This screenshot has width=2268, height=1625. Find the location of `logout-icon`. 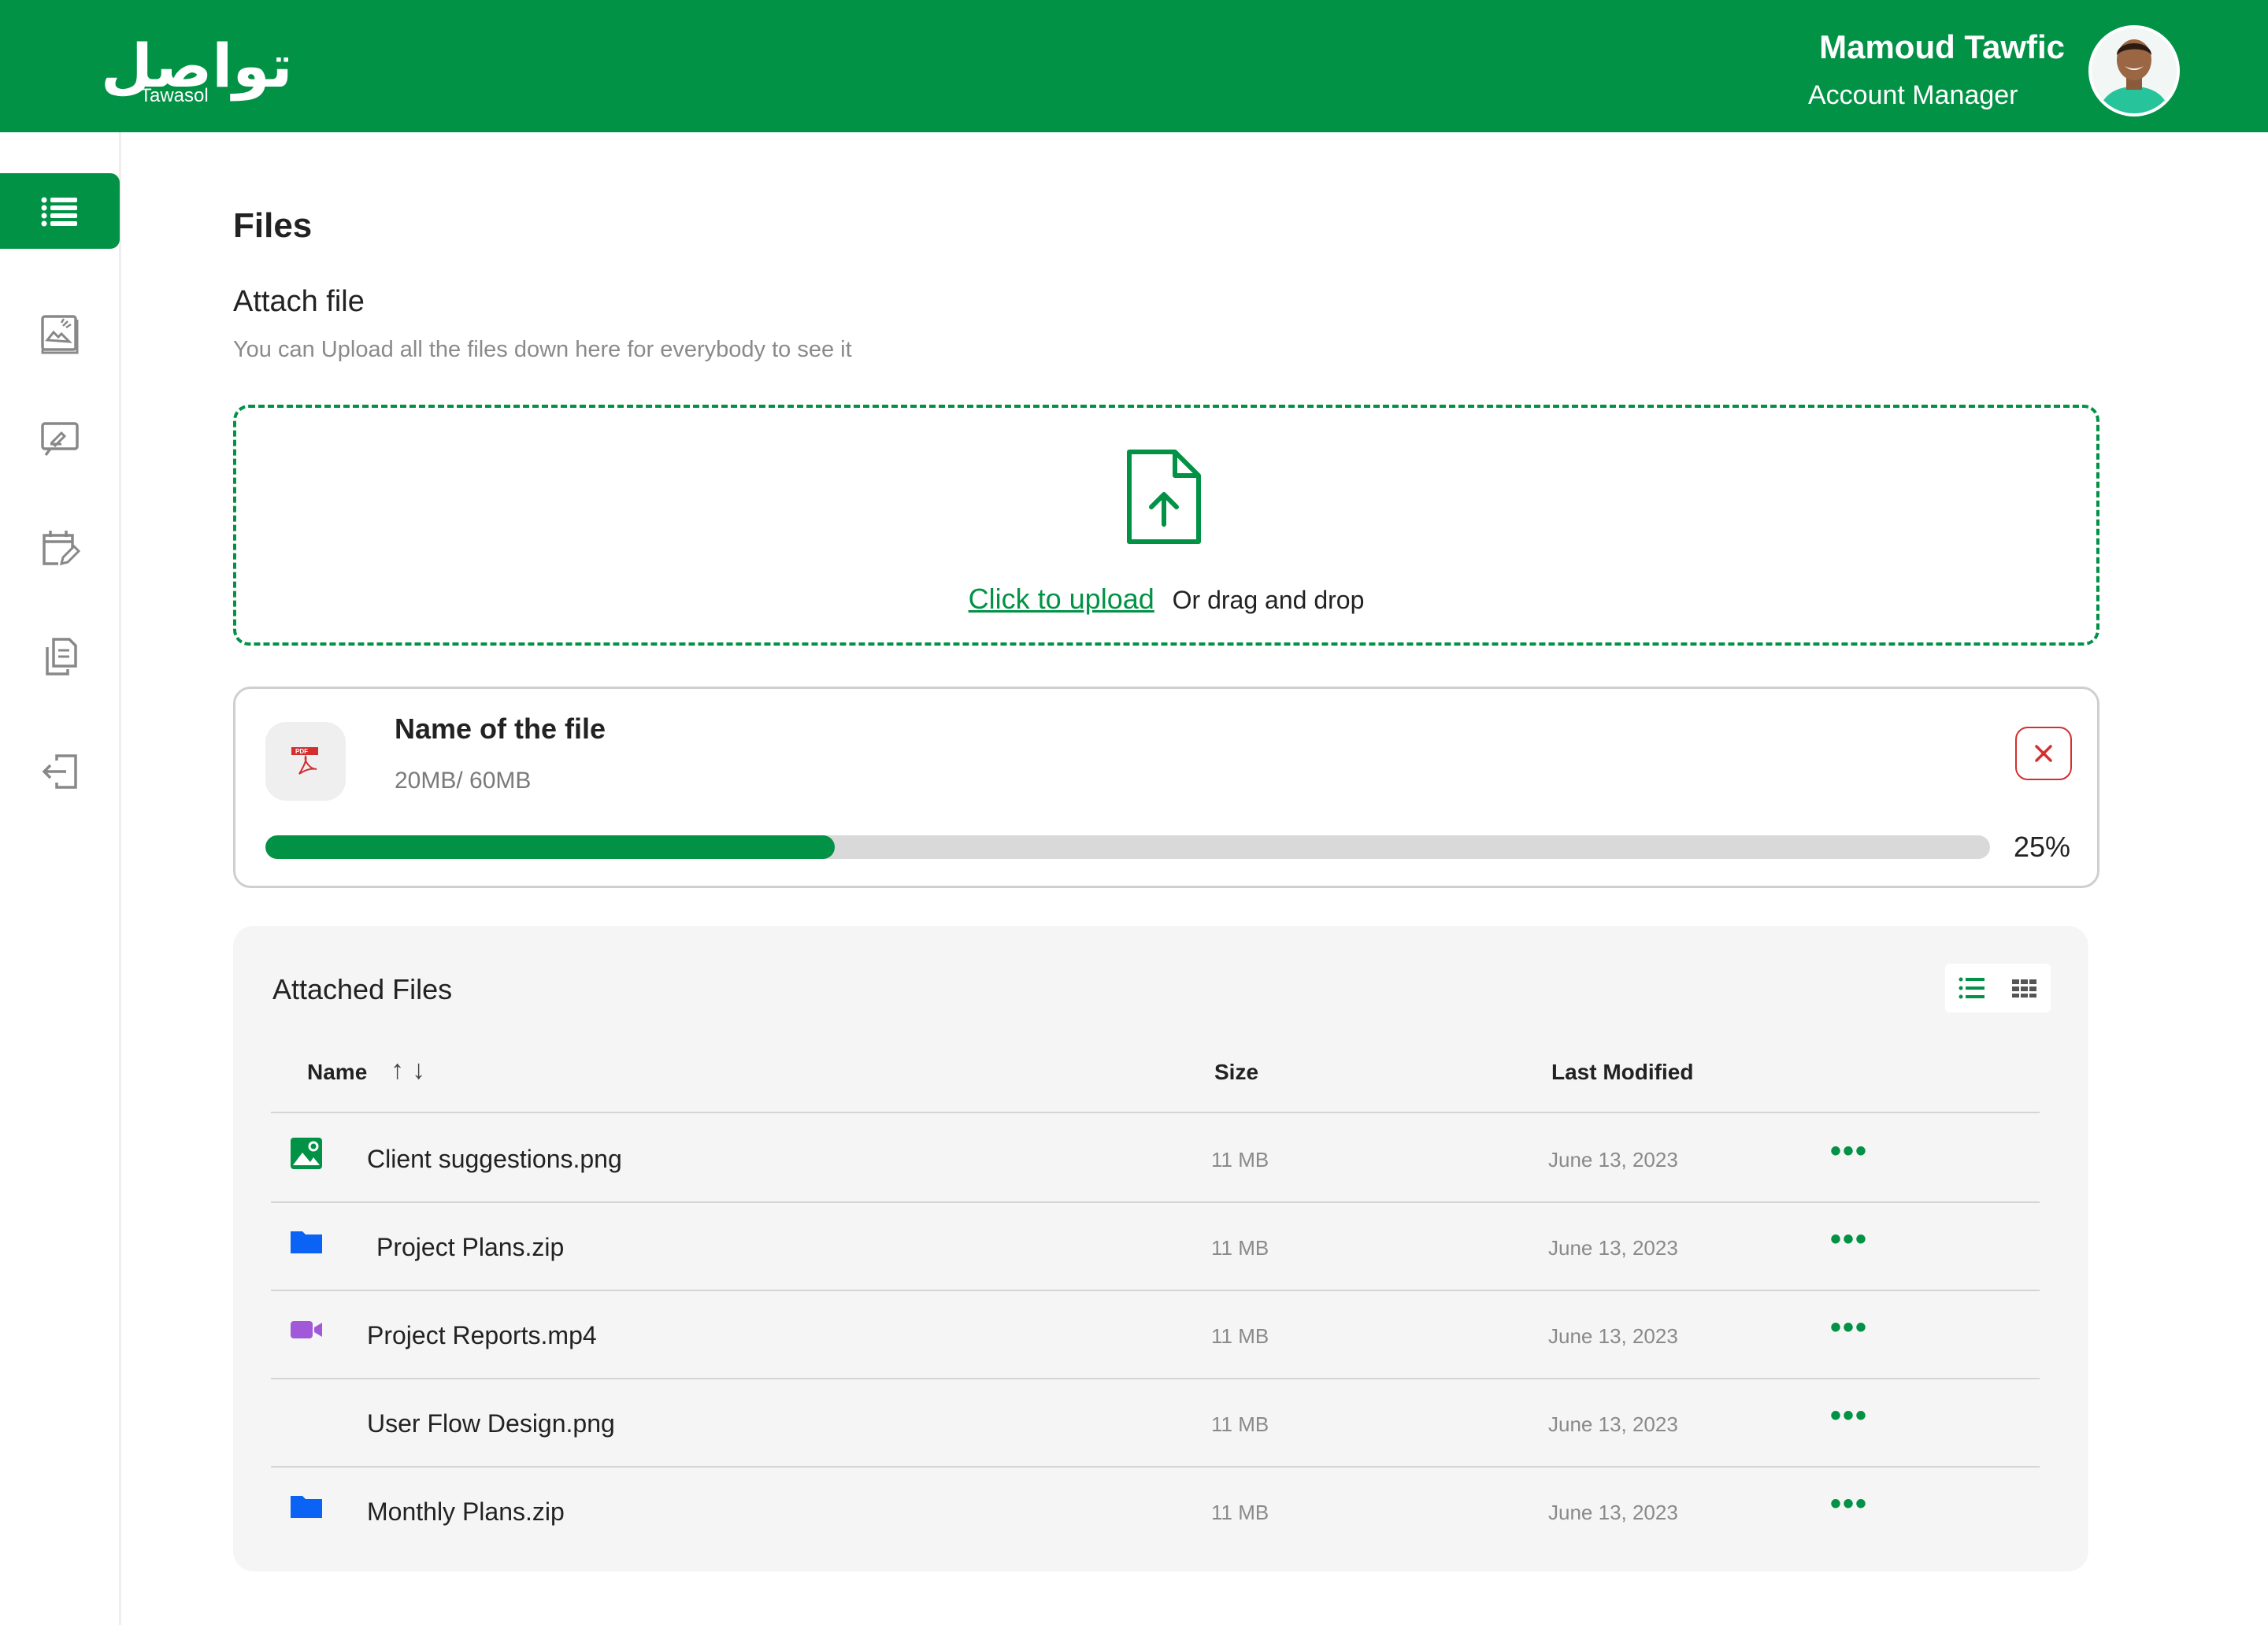

logout-icon is located at coordinates (59, 771).